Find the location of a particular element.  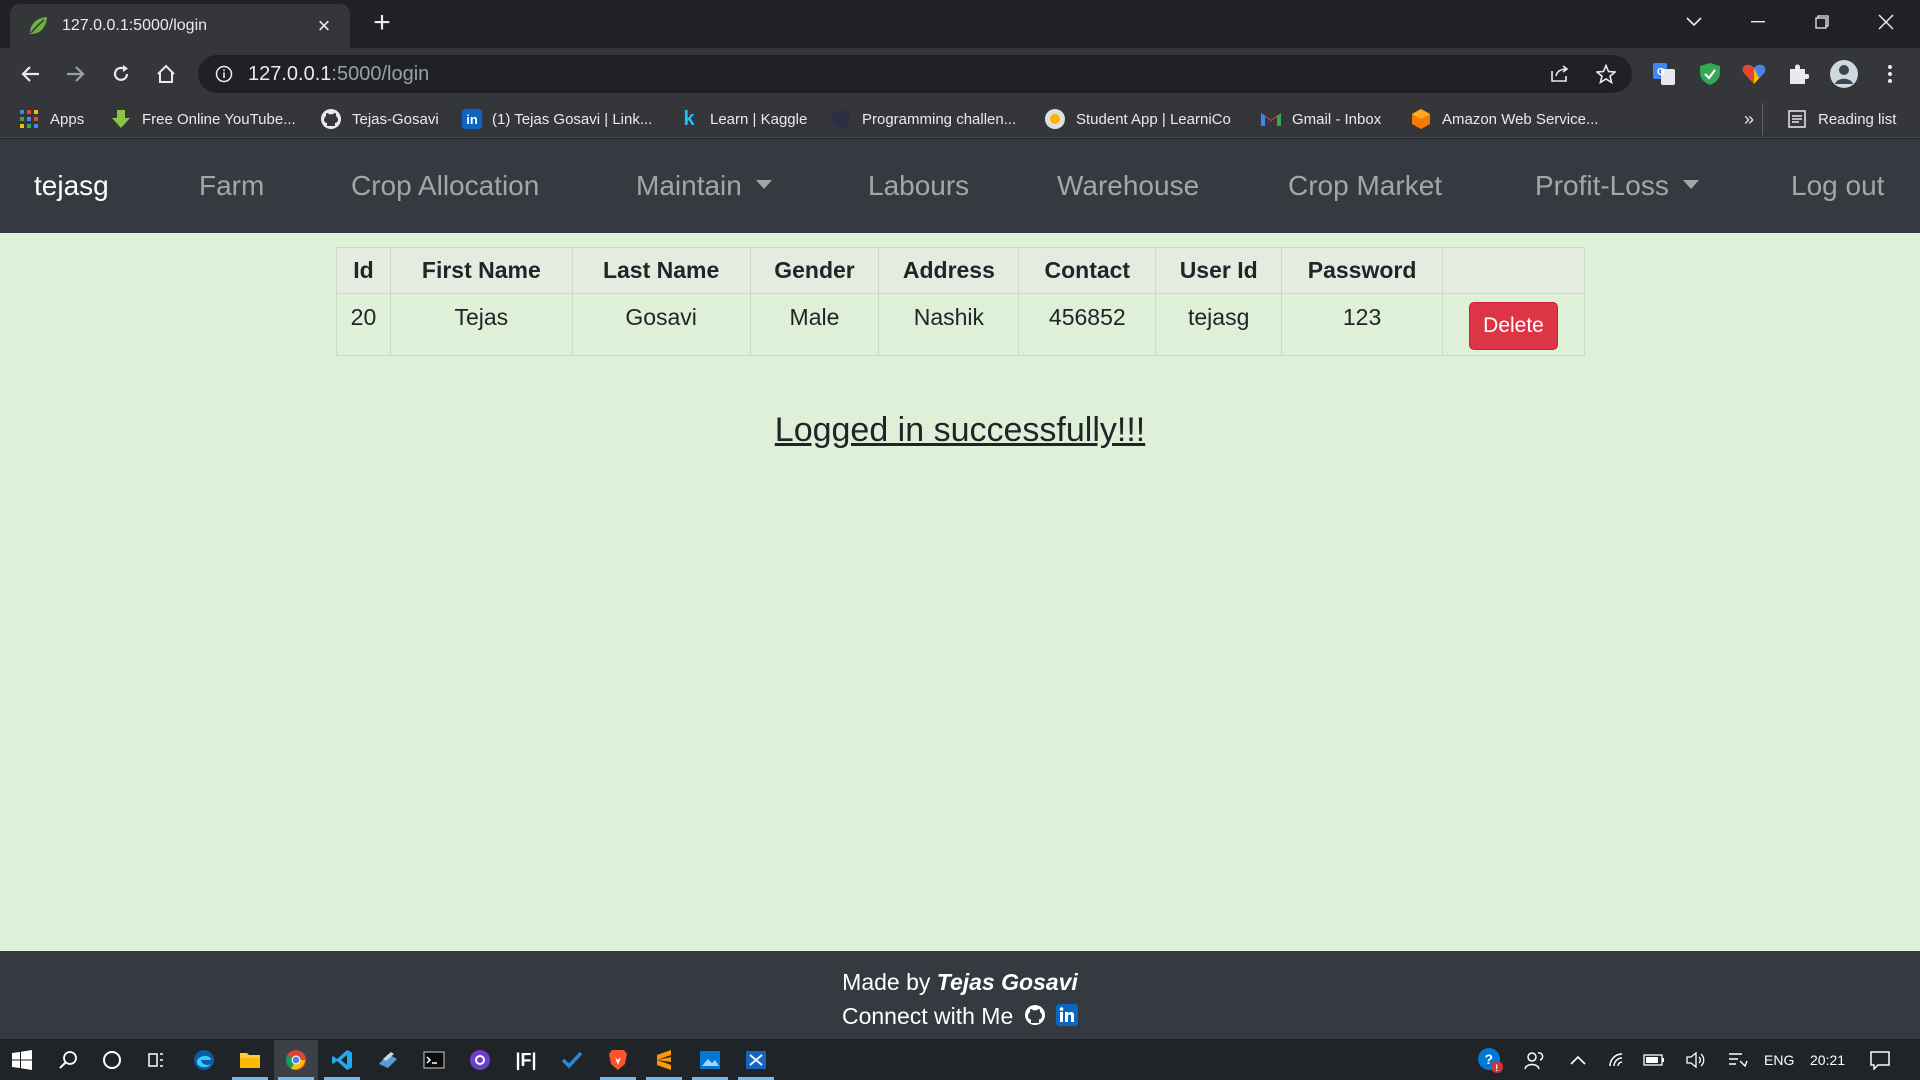

home-icon is located at coordinates (166, 74).